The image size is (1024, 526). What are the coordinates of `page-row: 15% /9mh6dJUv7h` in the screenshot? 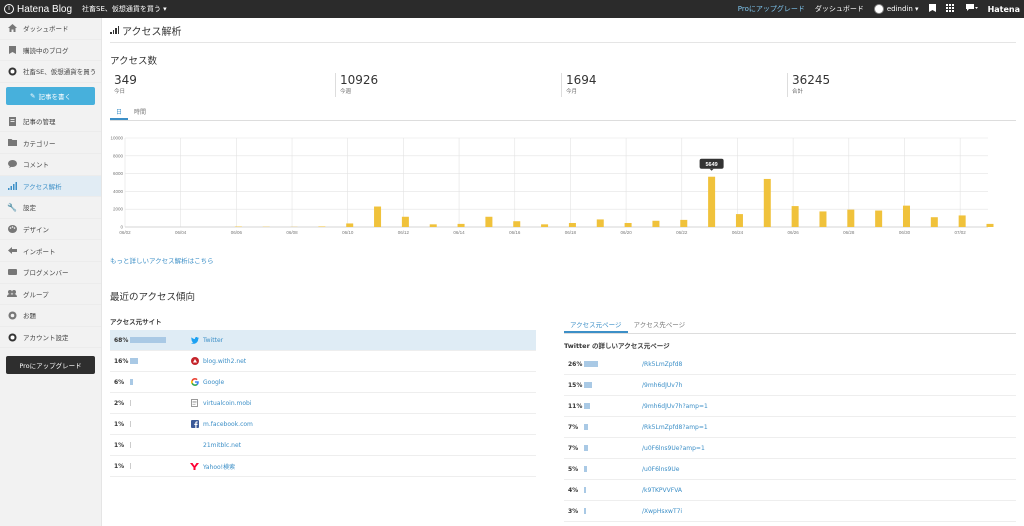 It's located at (790, 385).